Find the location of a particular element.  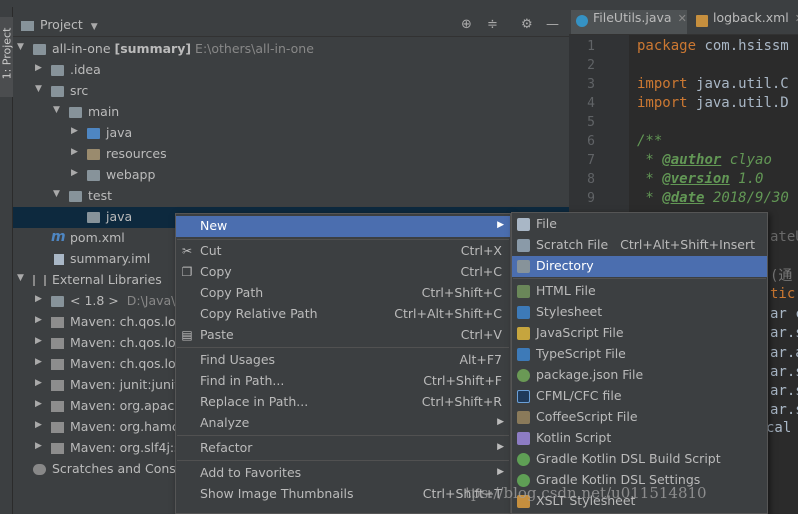

module-folder-icon is located at coordinates (39, 49).